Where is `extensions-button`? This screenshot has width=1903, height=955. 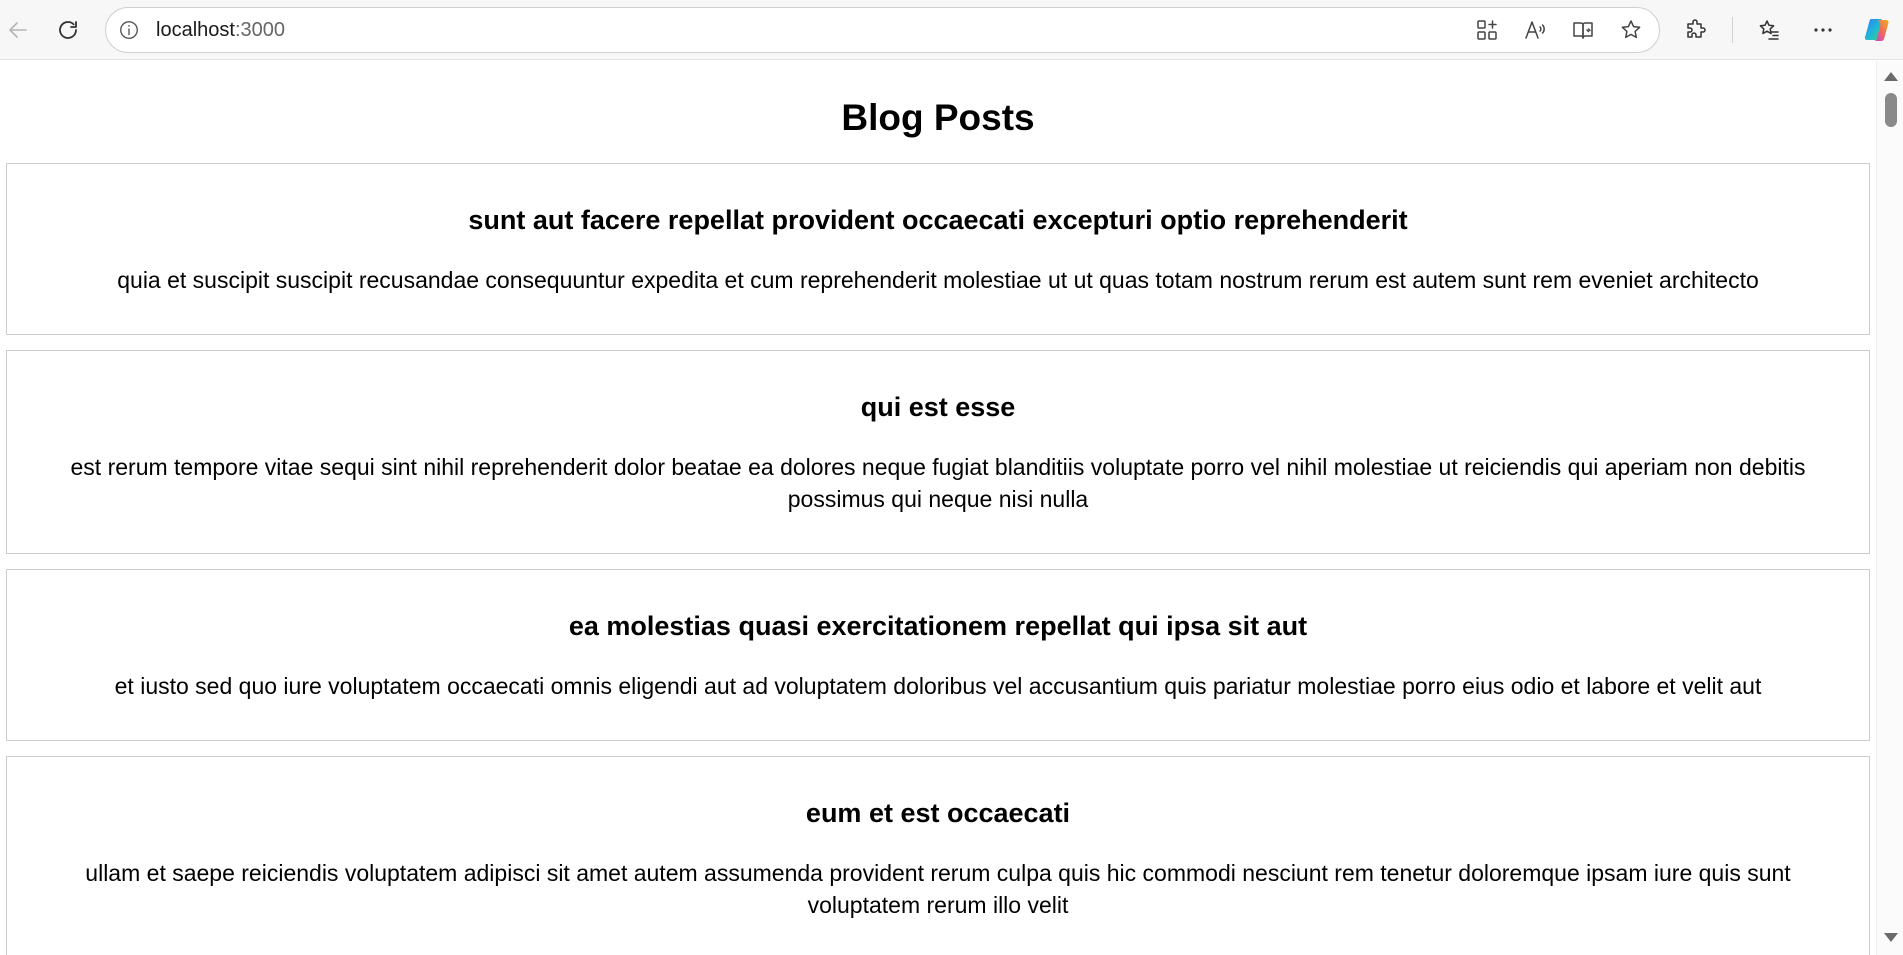 extensions-button is located at coordinates (1696, 30).